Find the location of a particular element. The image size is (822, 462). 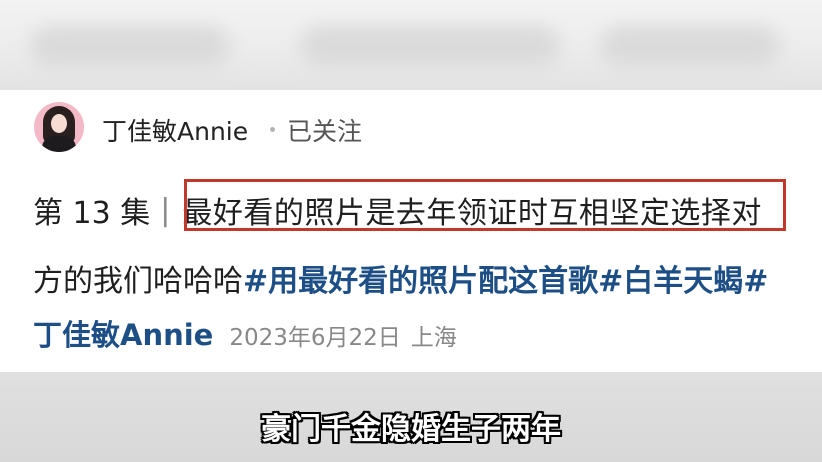

post-text-line-2: 方的我们哈哈哈#用最好看的照片配这首歌#白羊天蝎# is located at coordinates (400, 278).